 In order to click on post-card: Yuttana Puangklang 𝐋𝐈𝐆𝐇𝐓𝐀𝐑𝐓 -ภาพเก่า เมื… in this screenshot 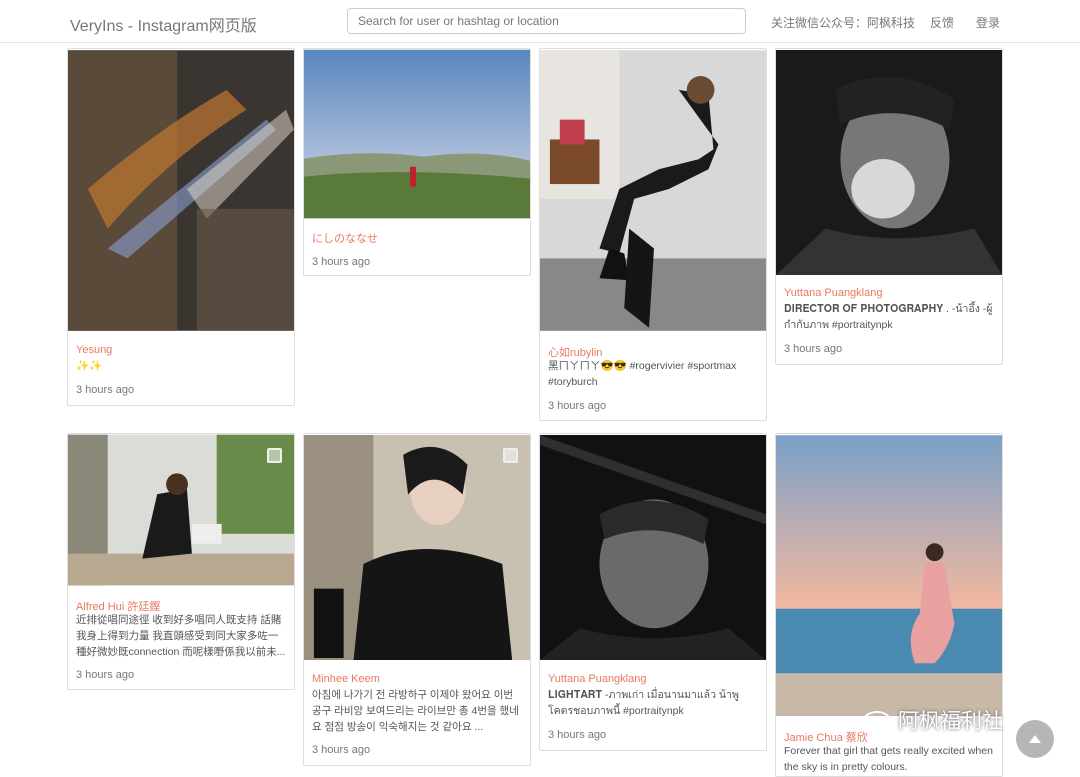, I will do `click(653, 592)`.